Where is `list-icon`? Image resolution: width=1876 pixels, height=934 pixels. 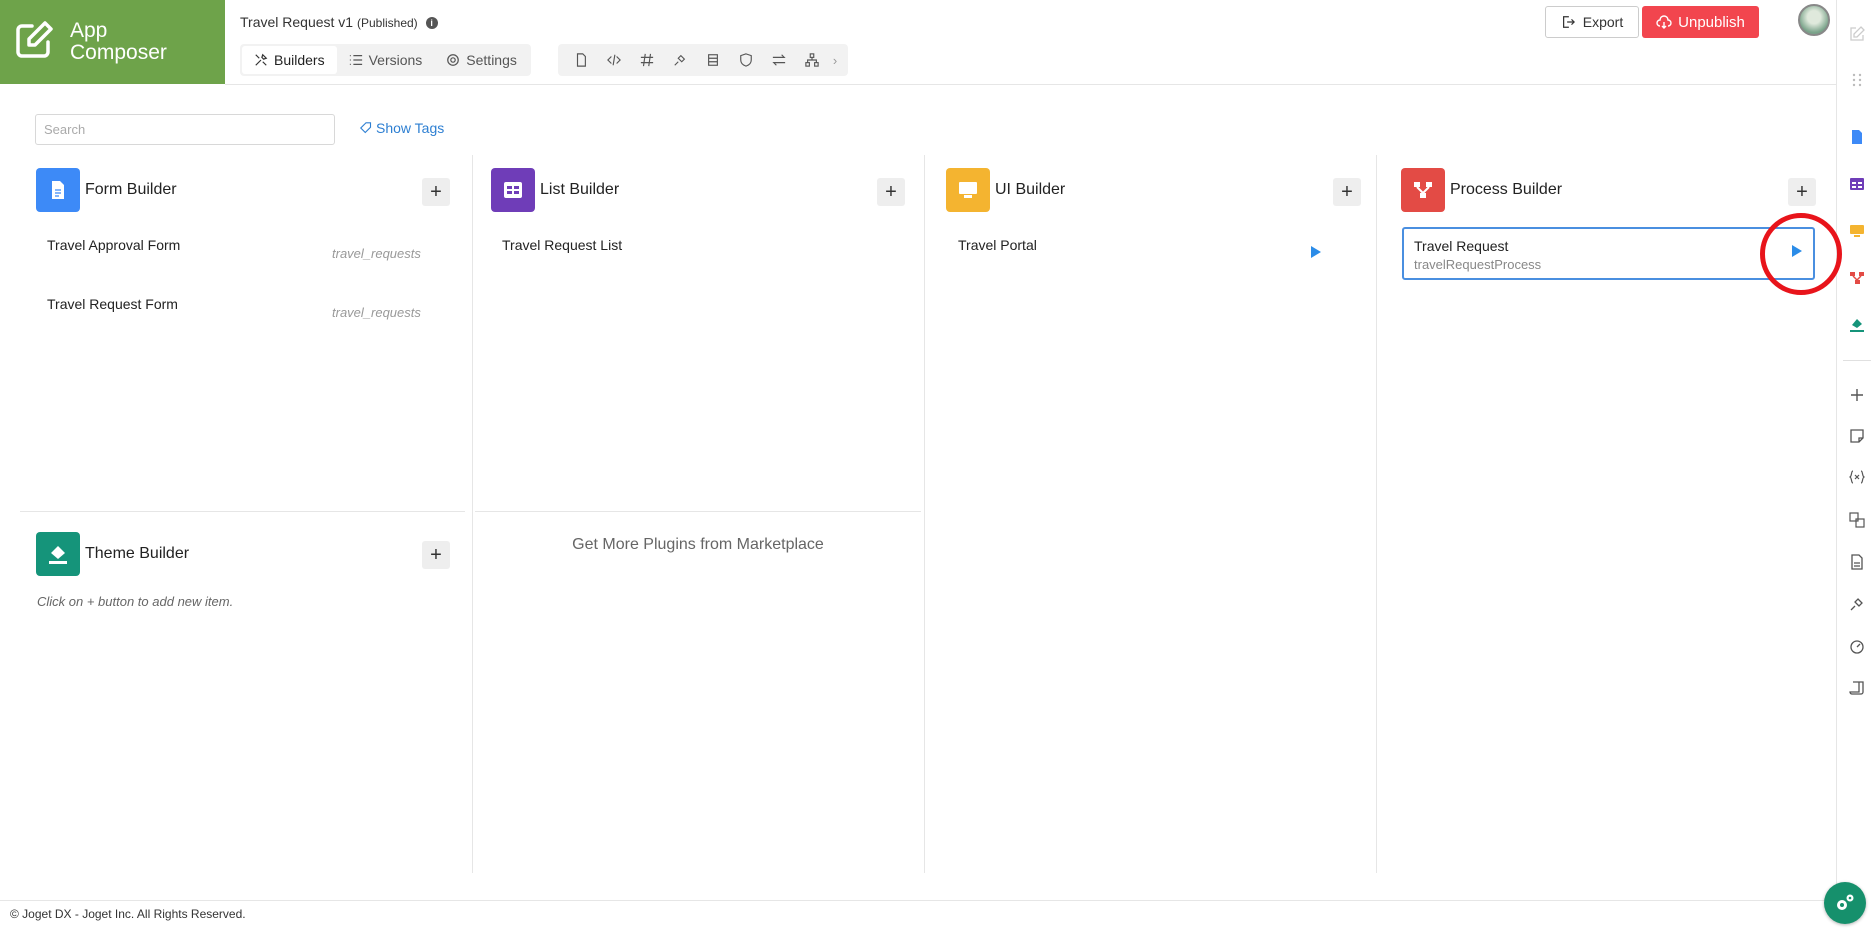
list-icon is located at coordinates (355, 60).